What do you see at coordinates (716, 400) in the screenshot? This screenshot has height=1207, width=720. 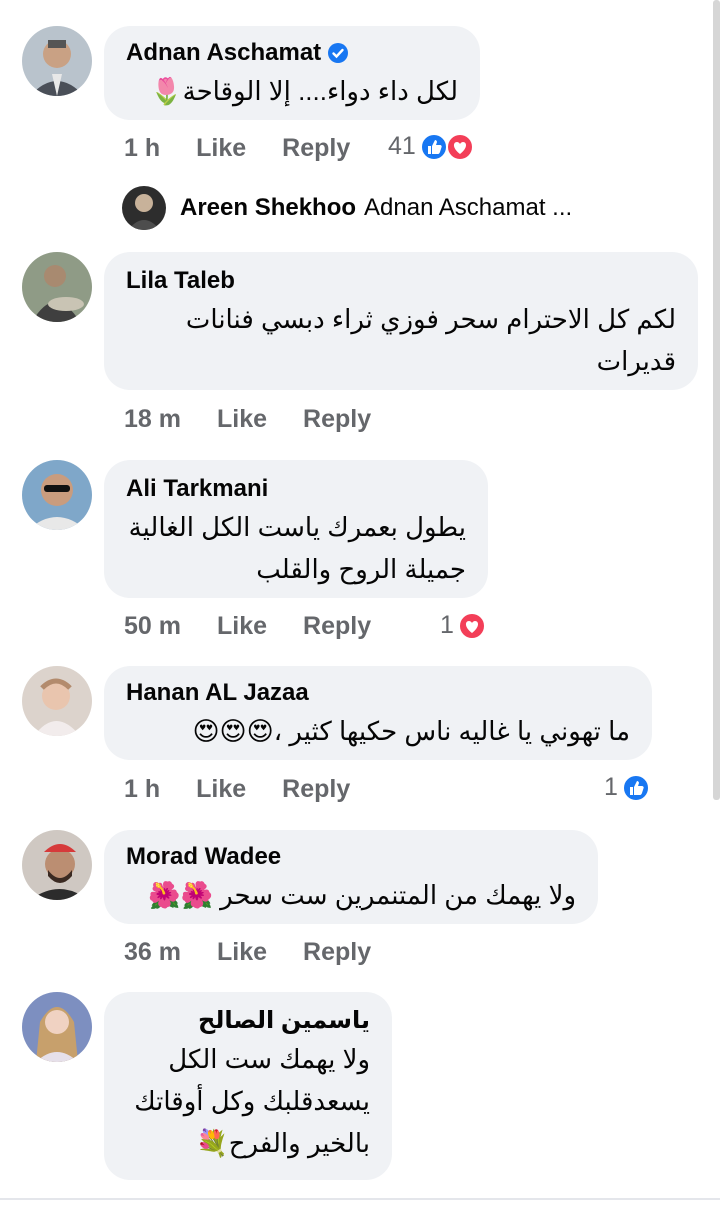 I see `scrollbar` at bounding box center [716, 400].